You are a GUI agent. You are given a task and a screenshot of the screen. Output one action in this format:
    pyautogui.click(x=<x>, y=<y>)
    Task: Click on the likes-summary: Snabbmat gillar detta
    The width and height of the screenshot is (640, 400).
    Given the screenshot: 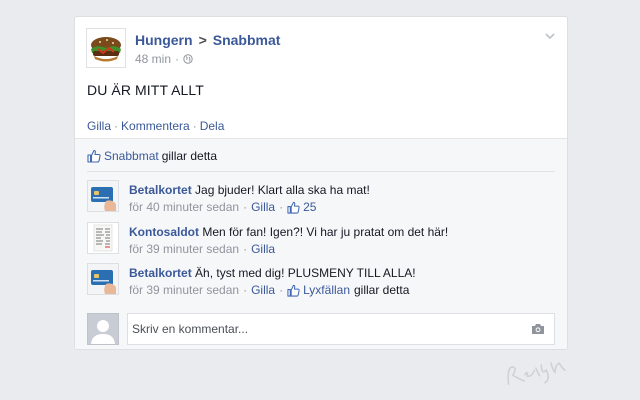 What is the action you would take?
    pyautogui.click(x=152, y=156)
    